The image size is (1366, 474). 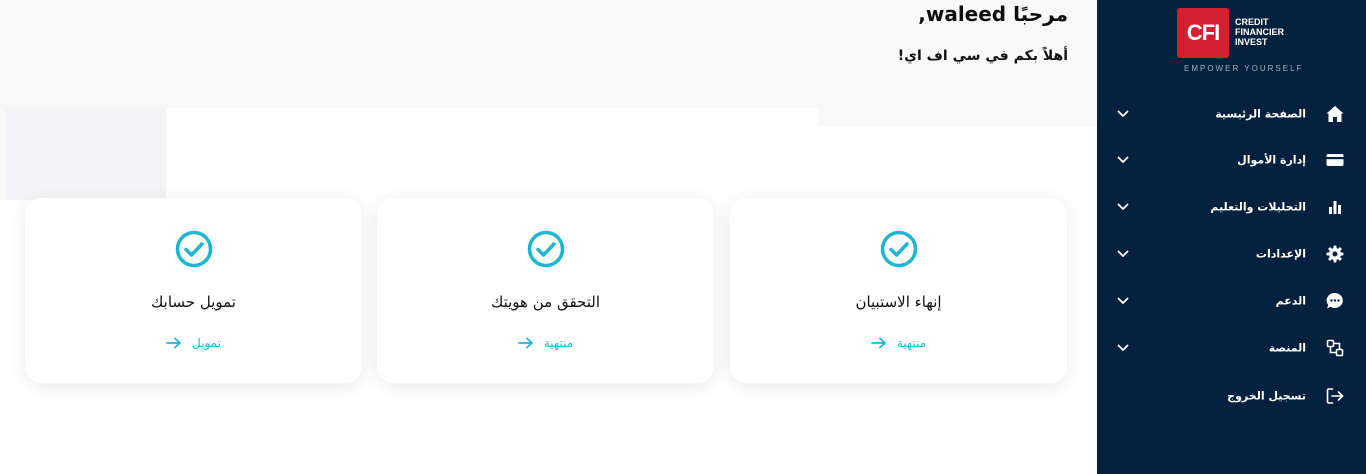 I want to click on card-title: إنهاء الاستبيان, so click(x=898, y=302).